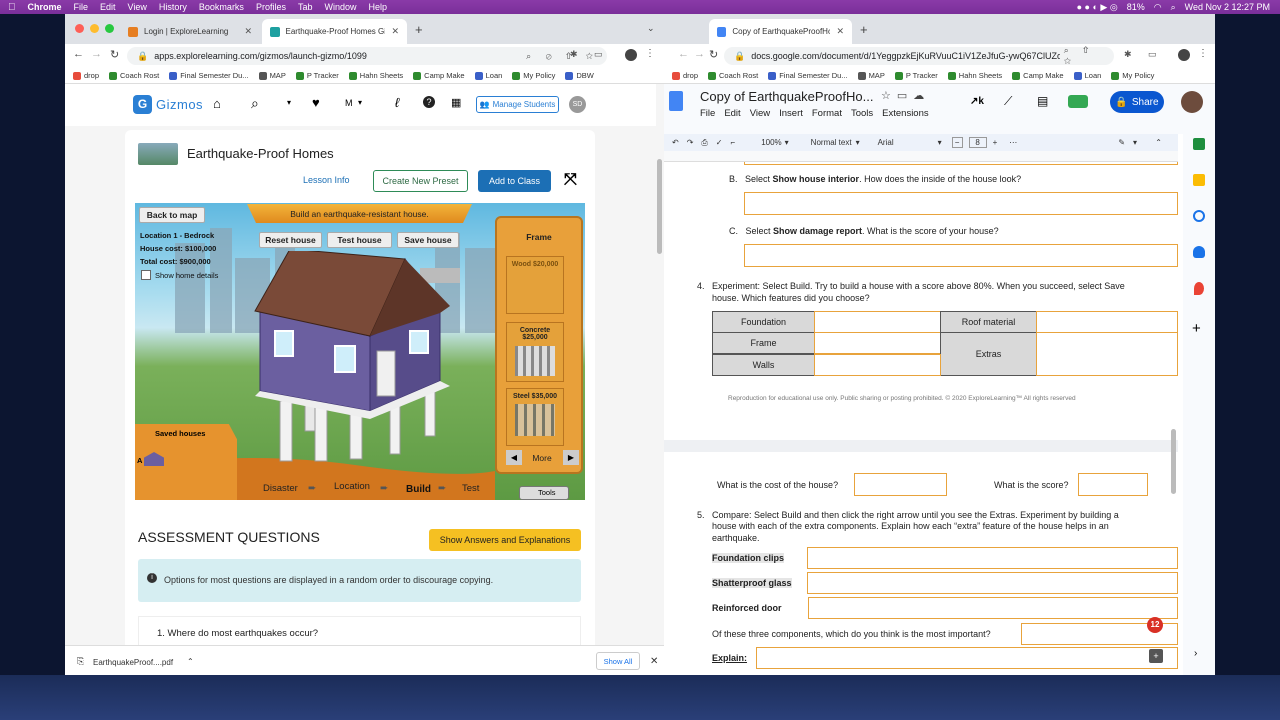 Image resolution: width=1280 pixels, height=720 pixels. What do you see at coordinates (967, 658) in the screenshot?
I see `explain-answer-box` at bounding box center [967, 658].